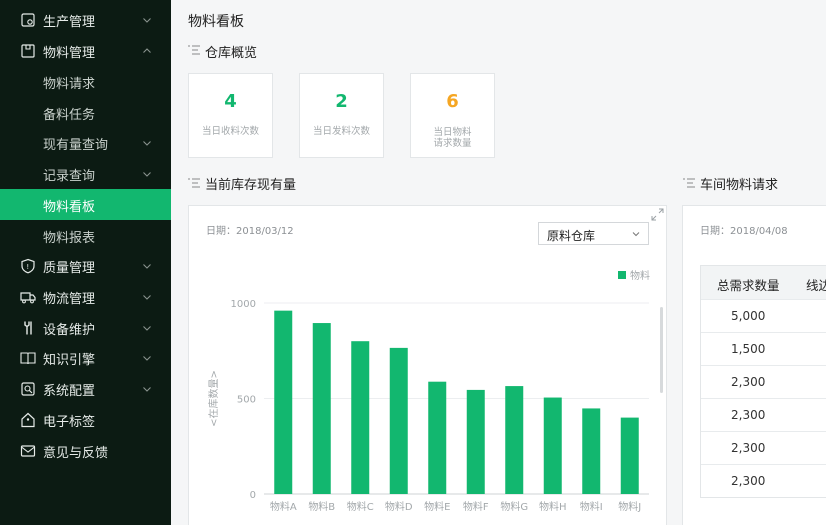 Image resolution: width=826 pixels, height=525 pixels. I want to click on stat-card-receive: 4 当日收料次数, so click(230, 115).